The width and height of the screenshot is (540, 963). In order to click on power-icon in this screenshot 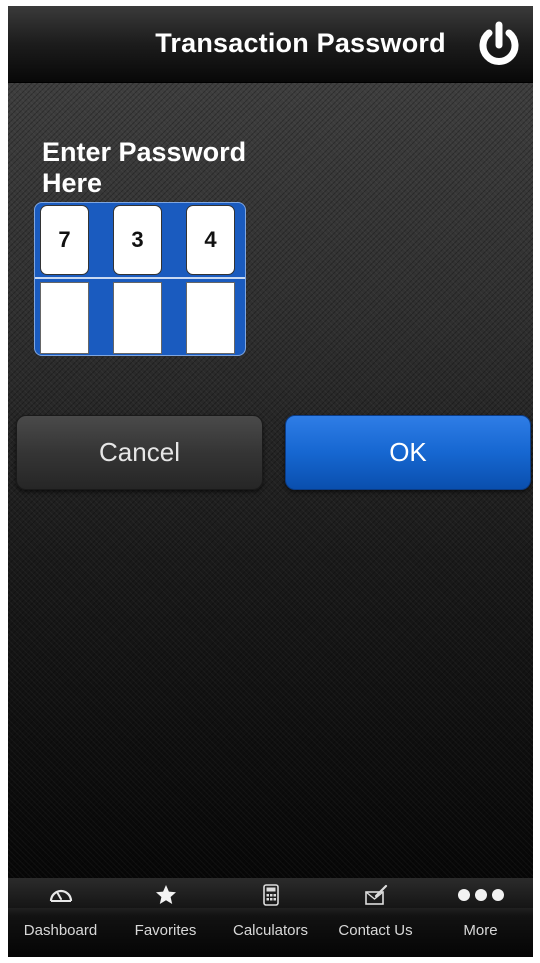, I will do `click(499, 45)`.